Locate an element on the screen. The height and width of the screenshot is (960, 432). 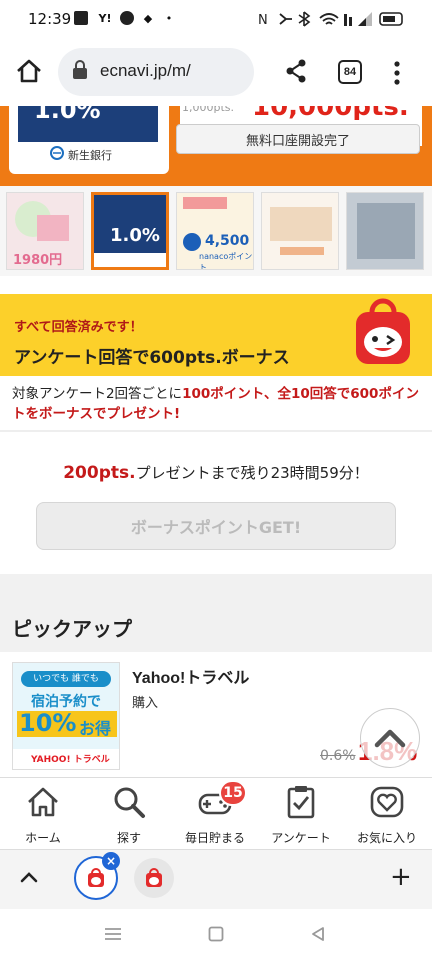
nav-survey-label: アンケート is located at coordinates (301, 838).